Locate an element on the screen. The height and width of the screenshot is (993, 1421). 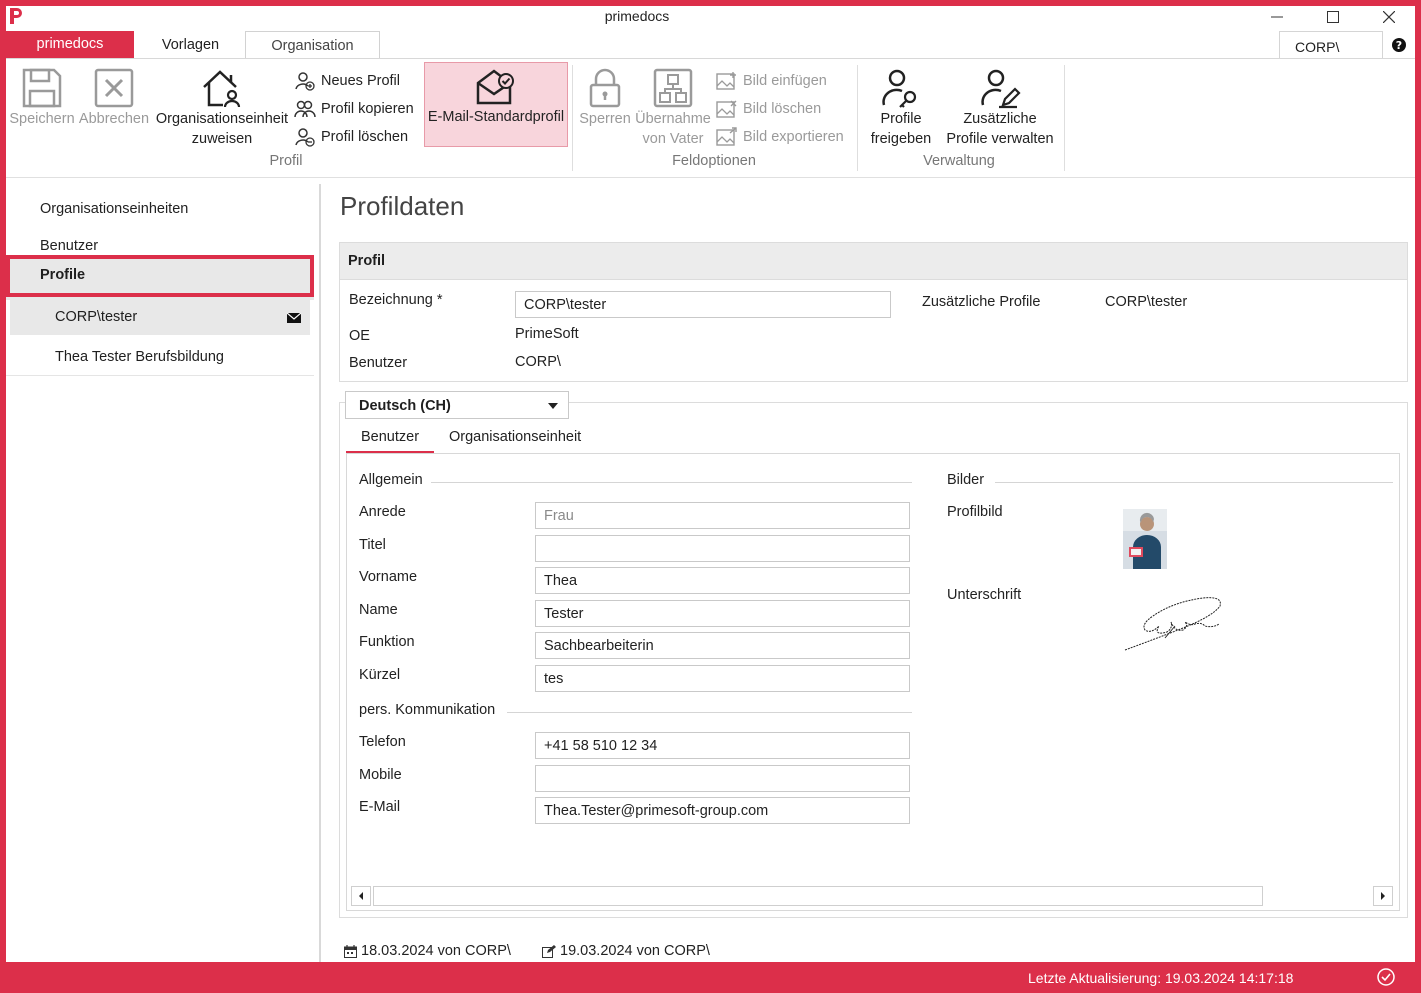
mobile-label: Mobile is located at coordinates (380, 775).